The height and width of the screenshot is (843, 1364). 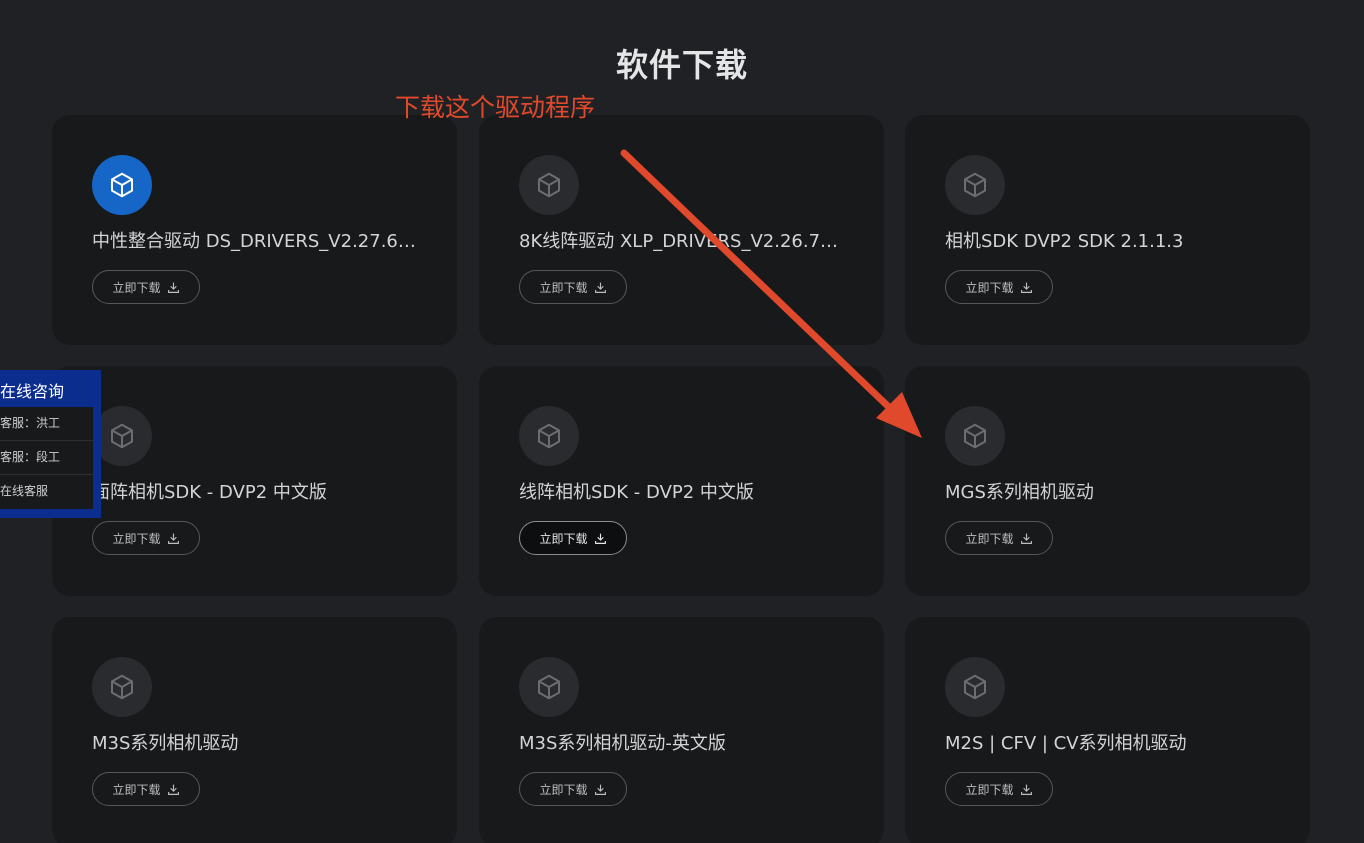 I want to click on consult-item-hong: 客服：洪工, so click(x=46, y=424).